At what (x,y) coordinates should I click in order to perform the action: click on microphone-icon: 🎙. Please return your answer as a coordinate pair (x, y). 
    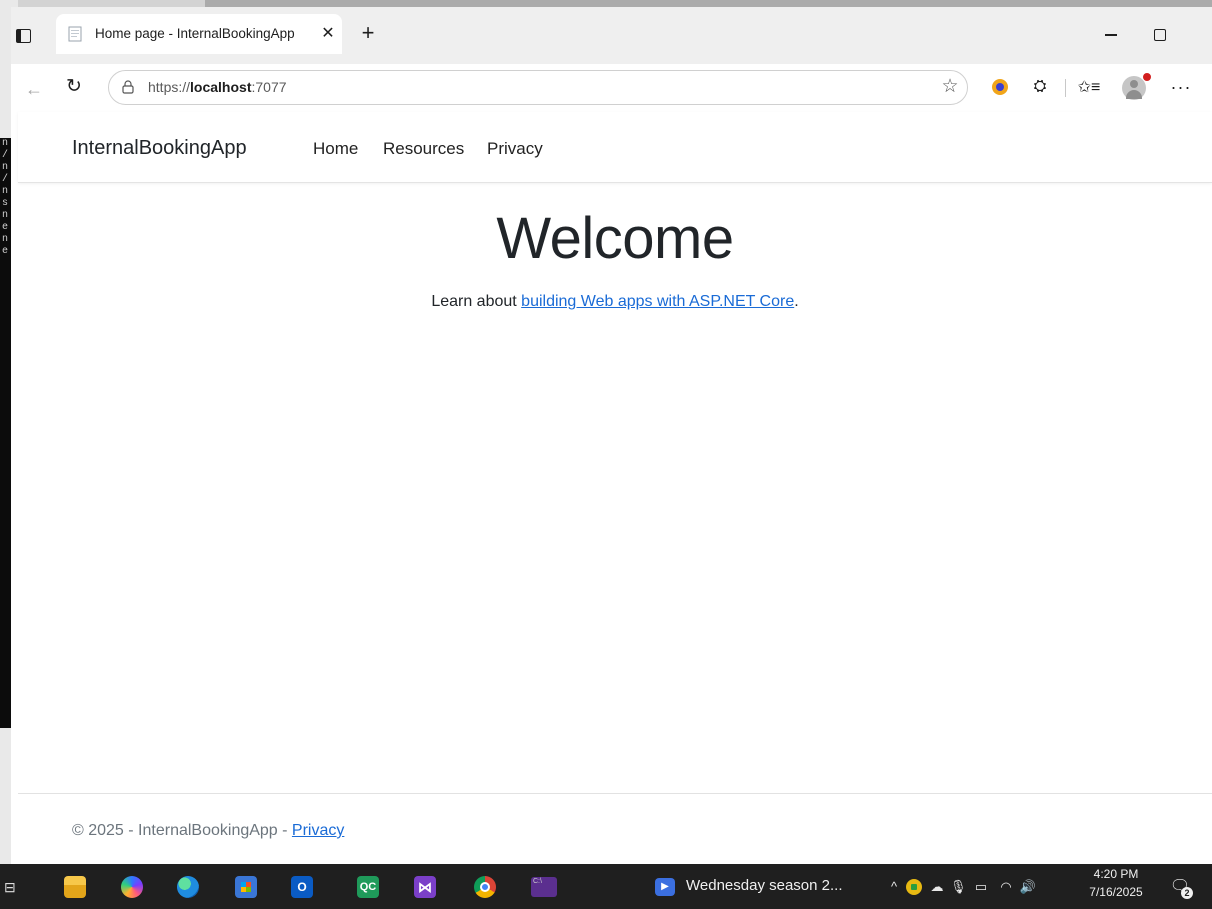
    Looking at the image, I should click on (958, 887).